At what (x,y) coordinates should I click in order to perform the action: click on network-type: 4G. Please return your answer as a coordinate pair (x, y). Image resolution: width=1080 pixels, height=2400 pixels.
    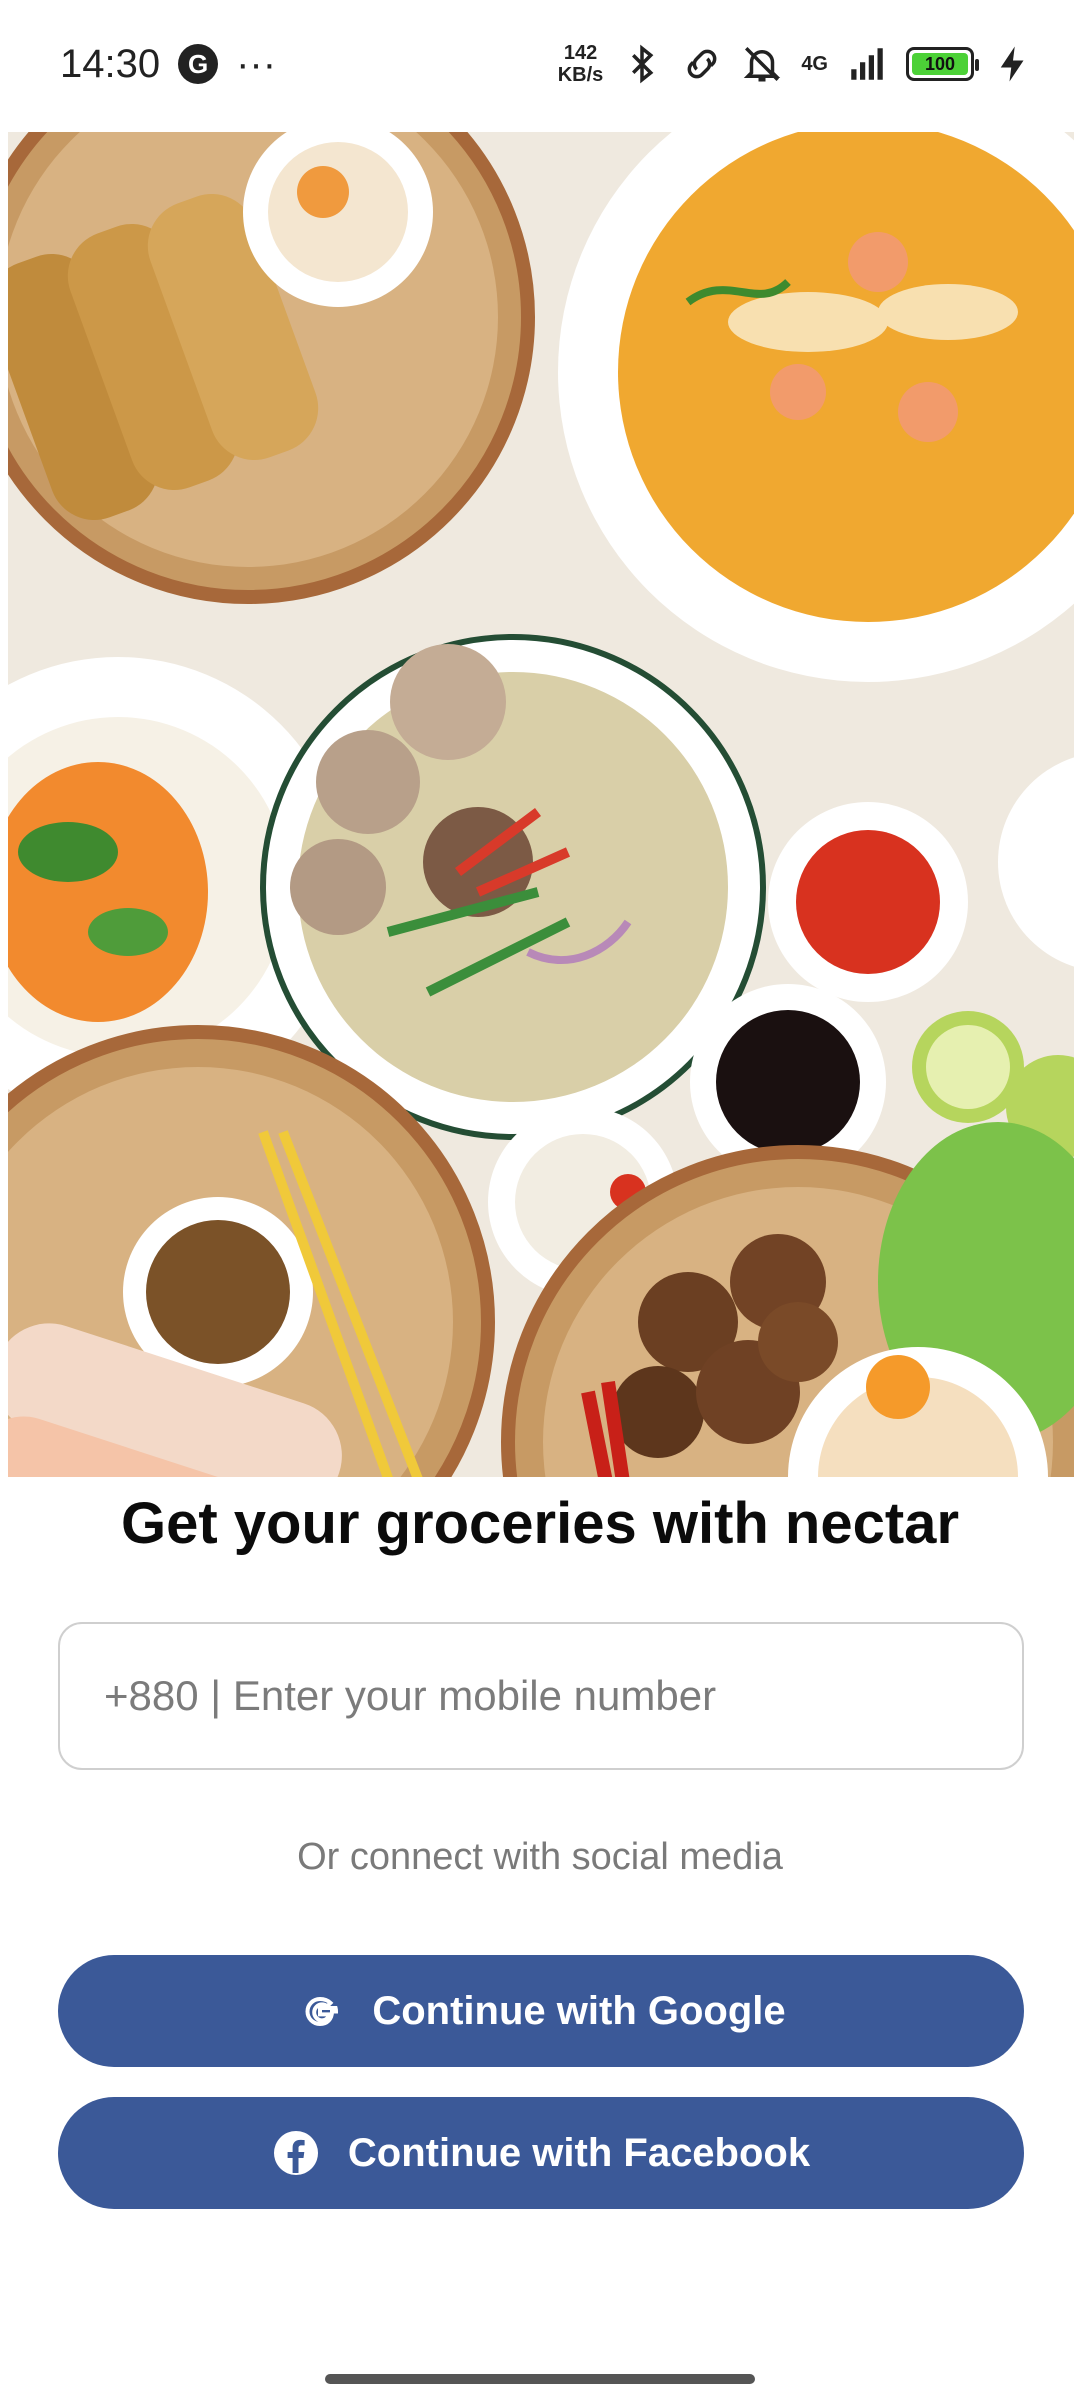
    Looking at the image, I should click on (814, 63).